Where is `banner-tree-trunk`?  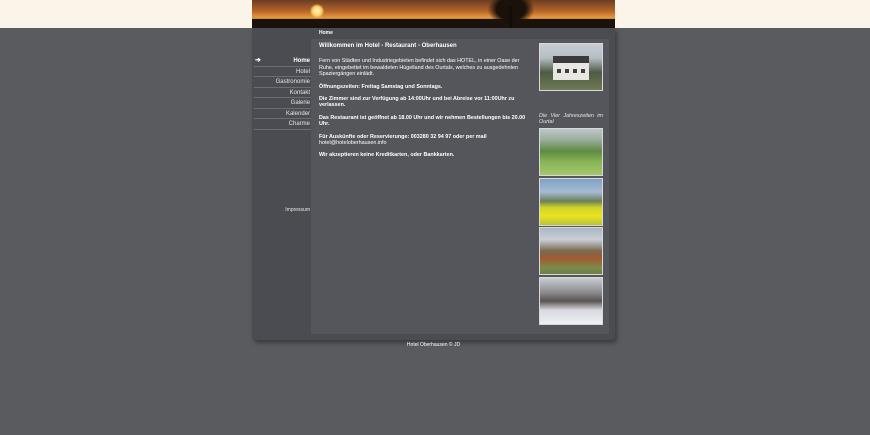
banner-tree-trunk is located at coordinates (510, 17).